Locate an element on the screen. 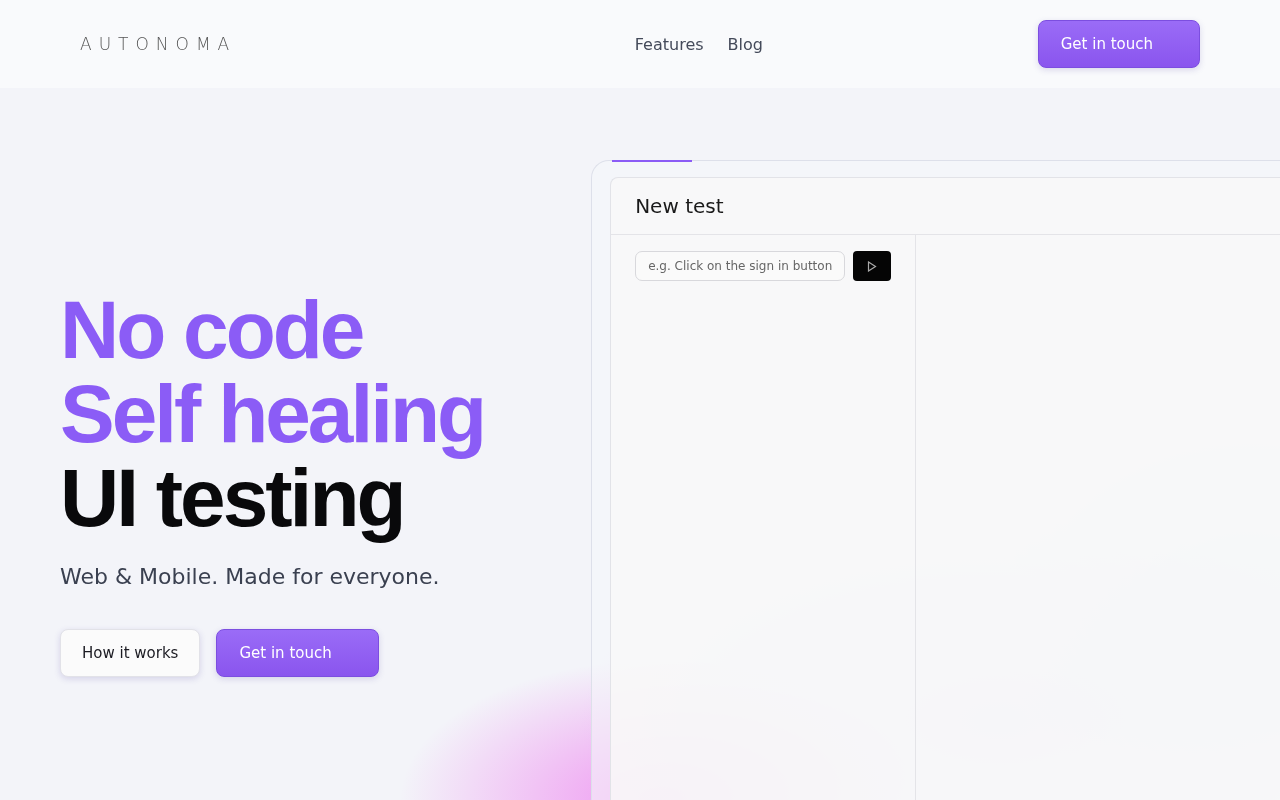 This screenshot has width=1280, height=800. run-button is located at coordinates (872, 266).